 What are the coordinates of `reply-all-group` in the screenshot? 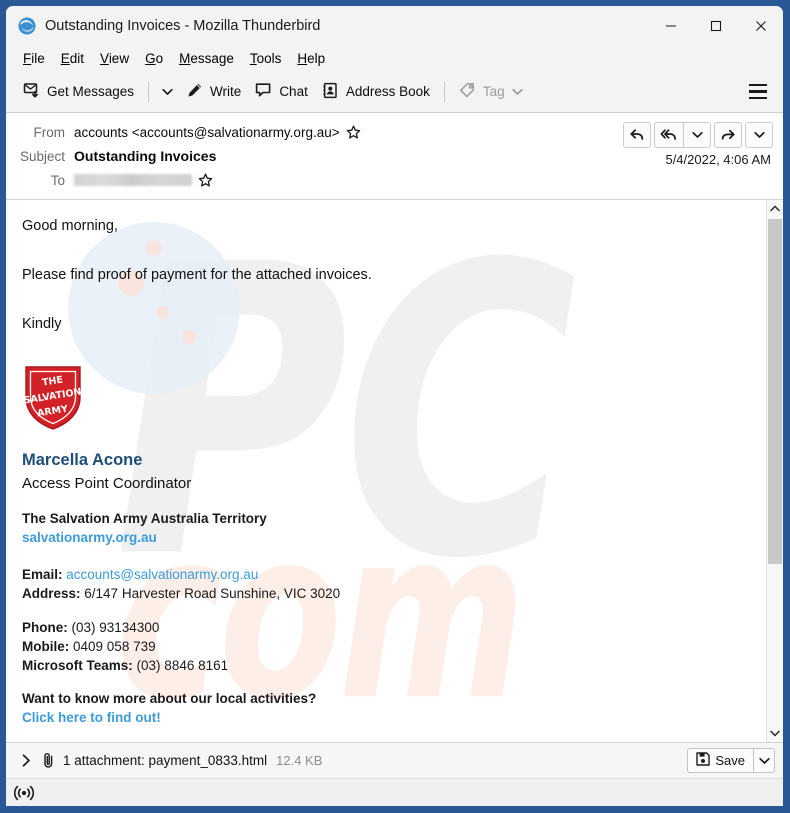 It's located at (682, 135).